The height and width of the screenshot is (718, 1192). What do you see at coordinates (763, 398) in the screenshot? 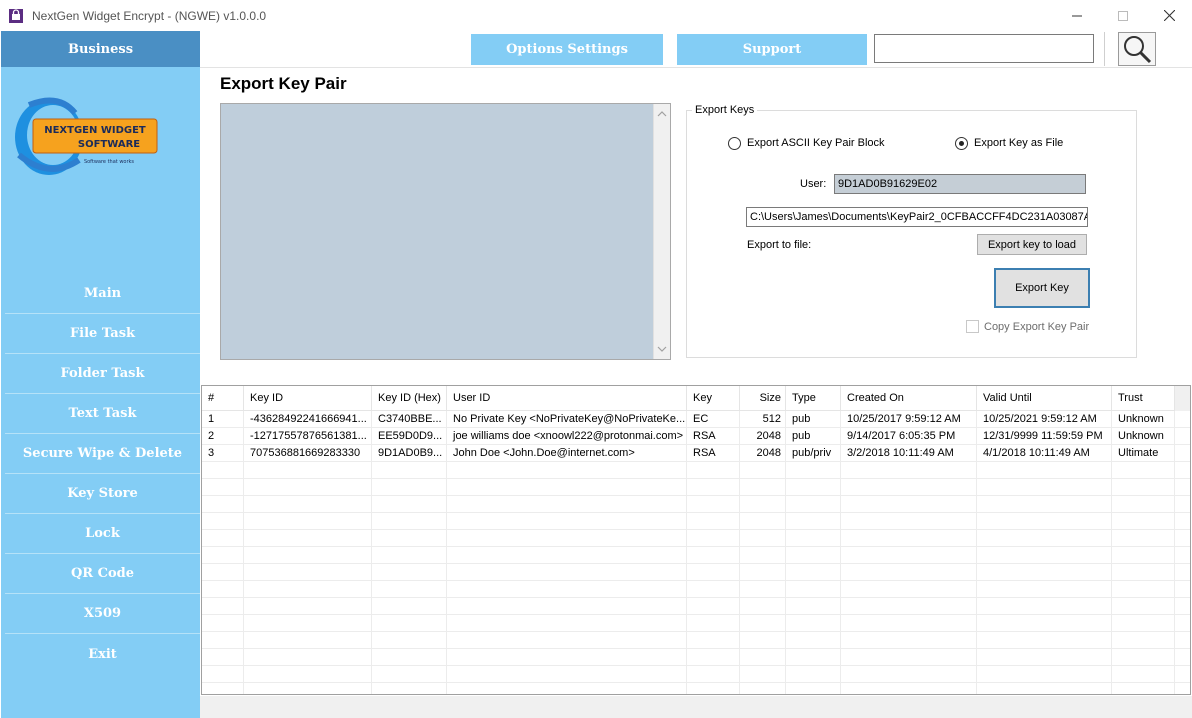
I see `col-size: Size` at bounding box center [763, 398].